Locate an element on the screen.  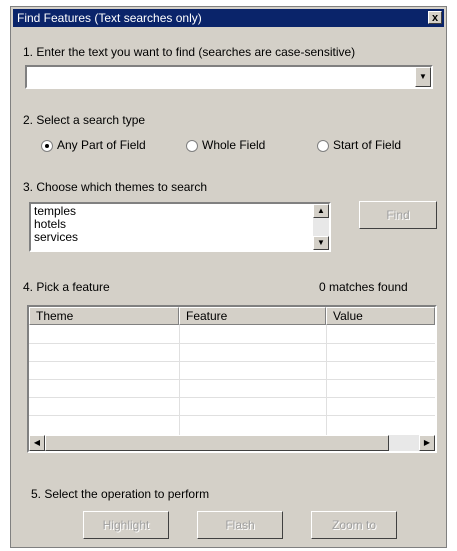
close-icon: x is located at coordinates (435, 18).